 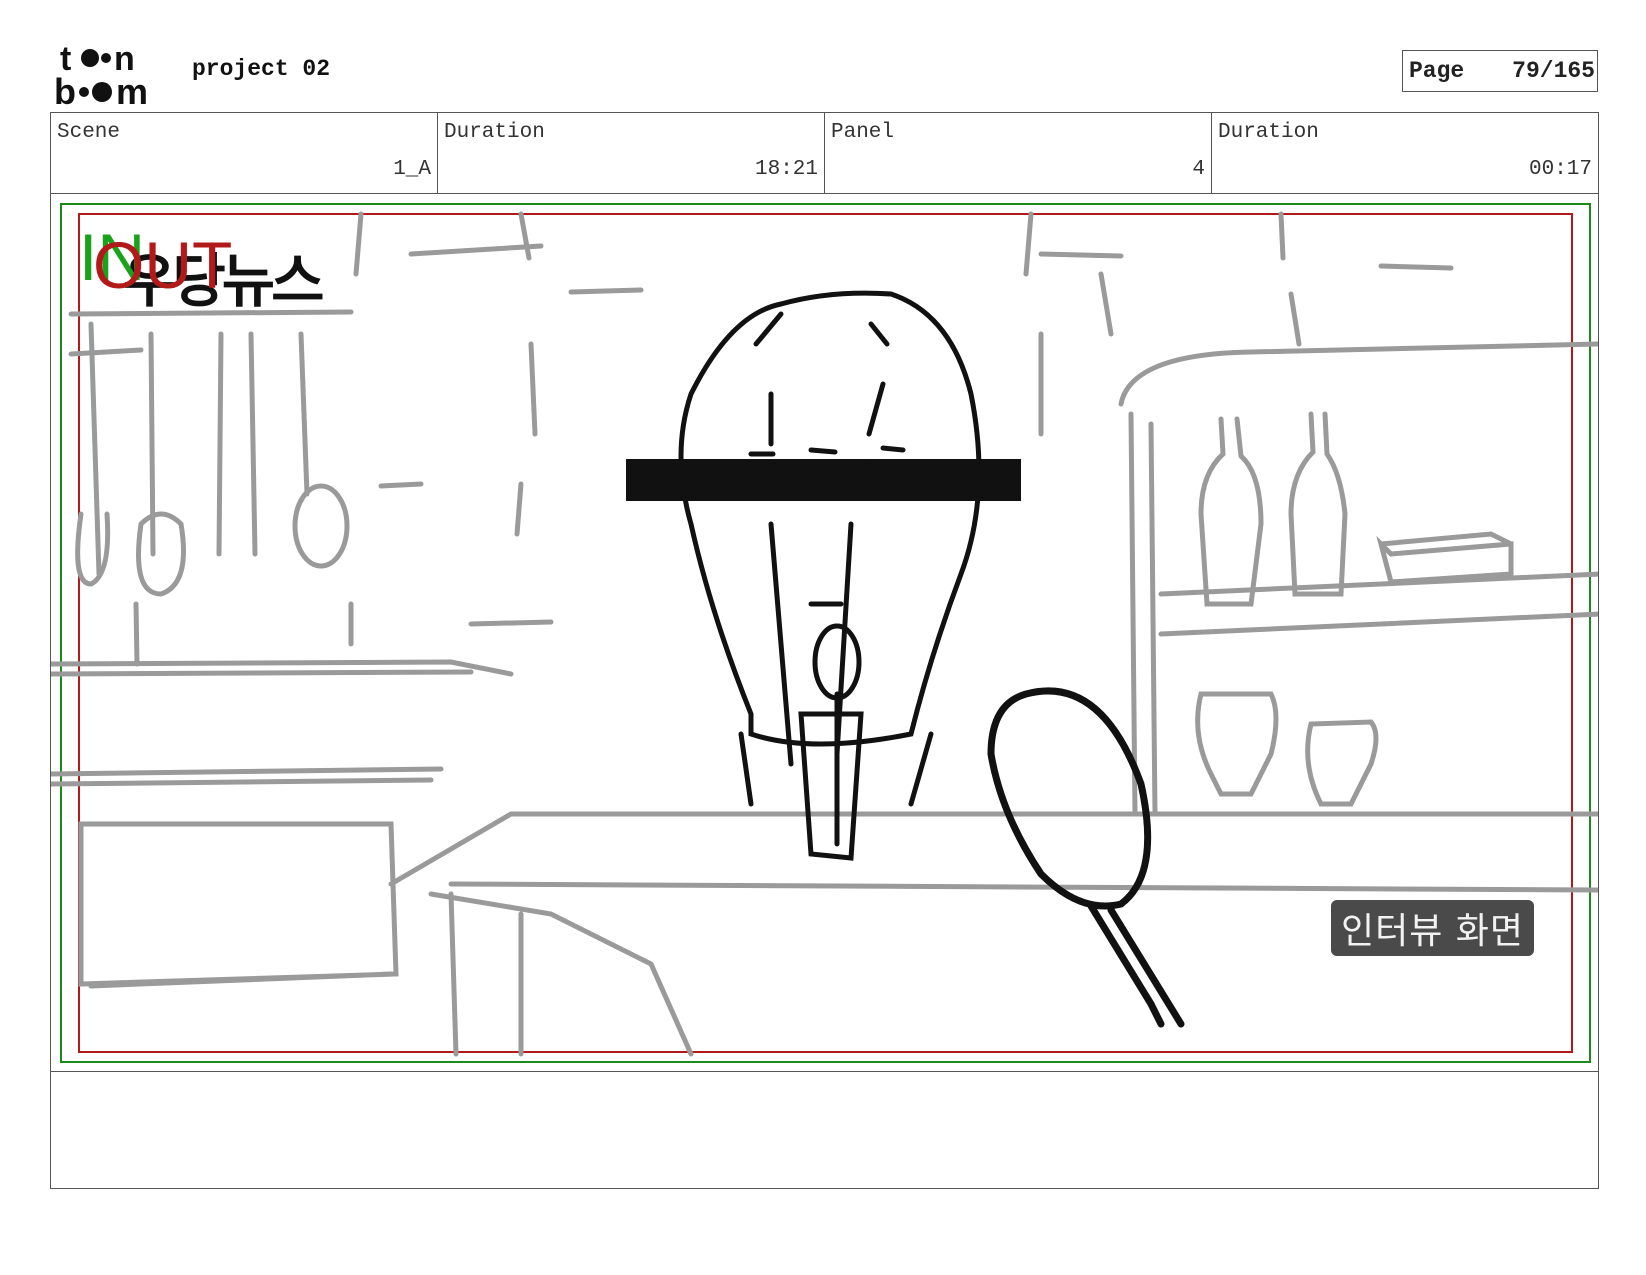 I want to click on toon-boom-logo: t n b m, so click(x=101, y=74).